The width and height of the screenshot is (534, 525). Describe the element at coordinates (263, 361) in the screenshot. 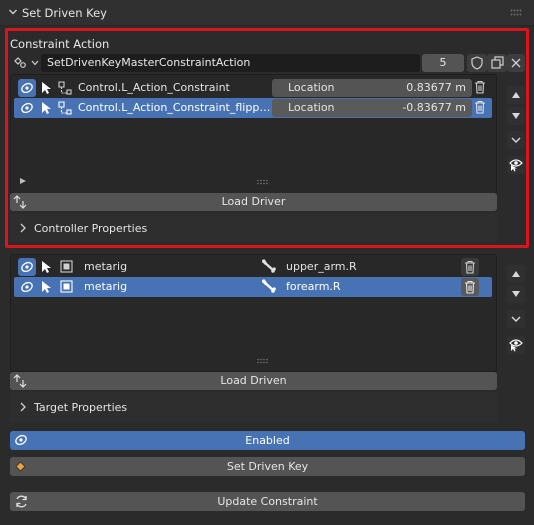

I see `list-resize-grip-icon` at that location.